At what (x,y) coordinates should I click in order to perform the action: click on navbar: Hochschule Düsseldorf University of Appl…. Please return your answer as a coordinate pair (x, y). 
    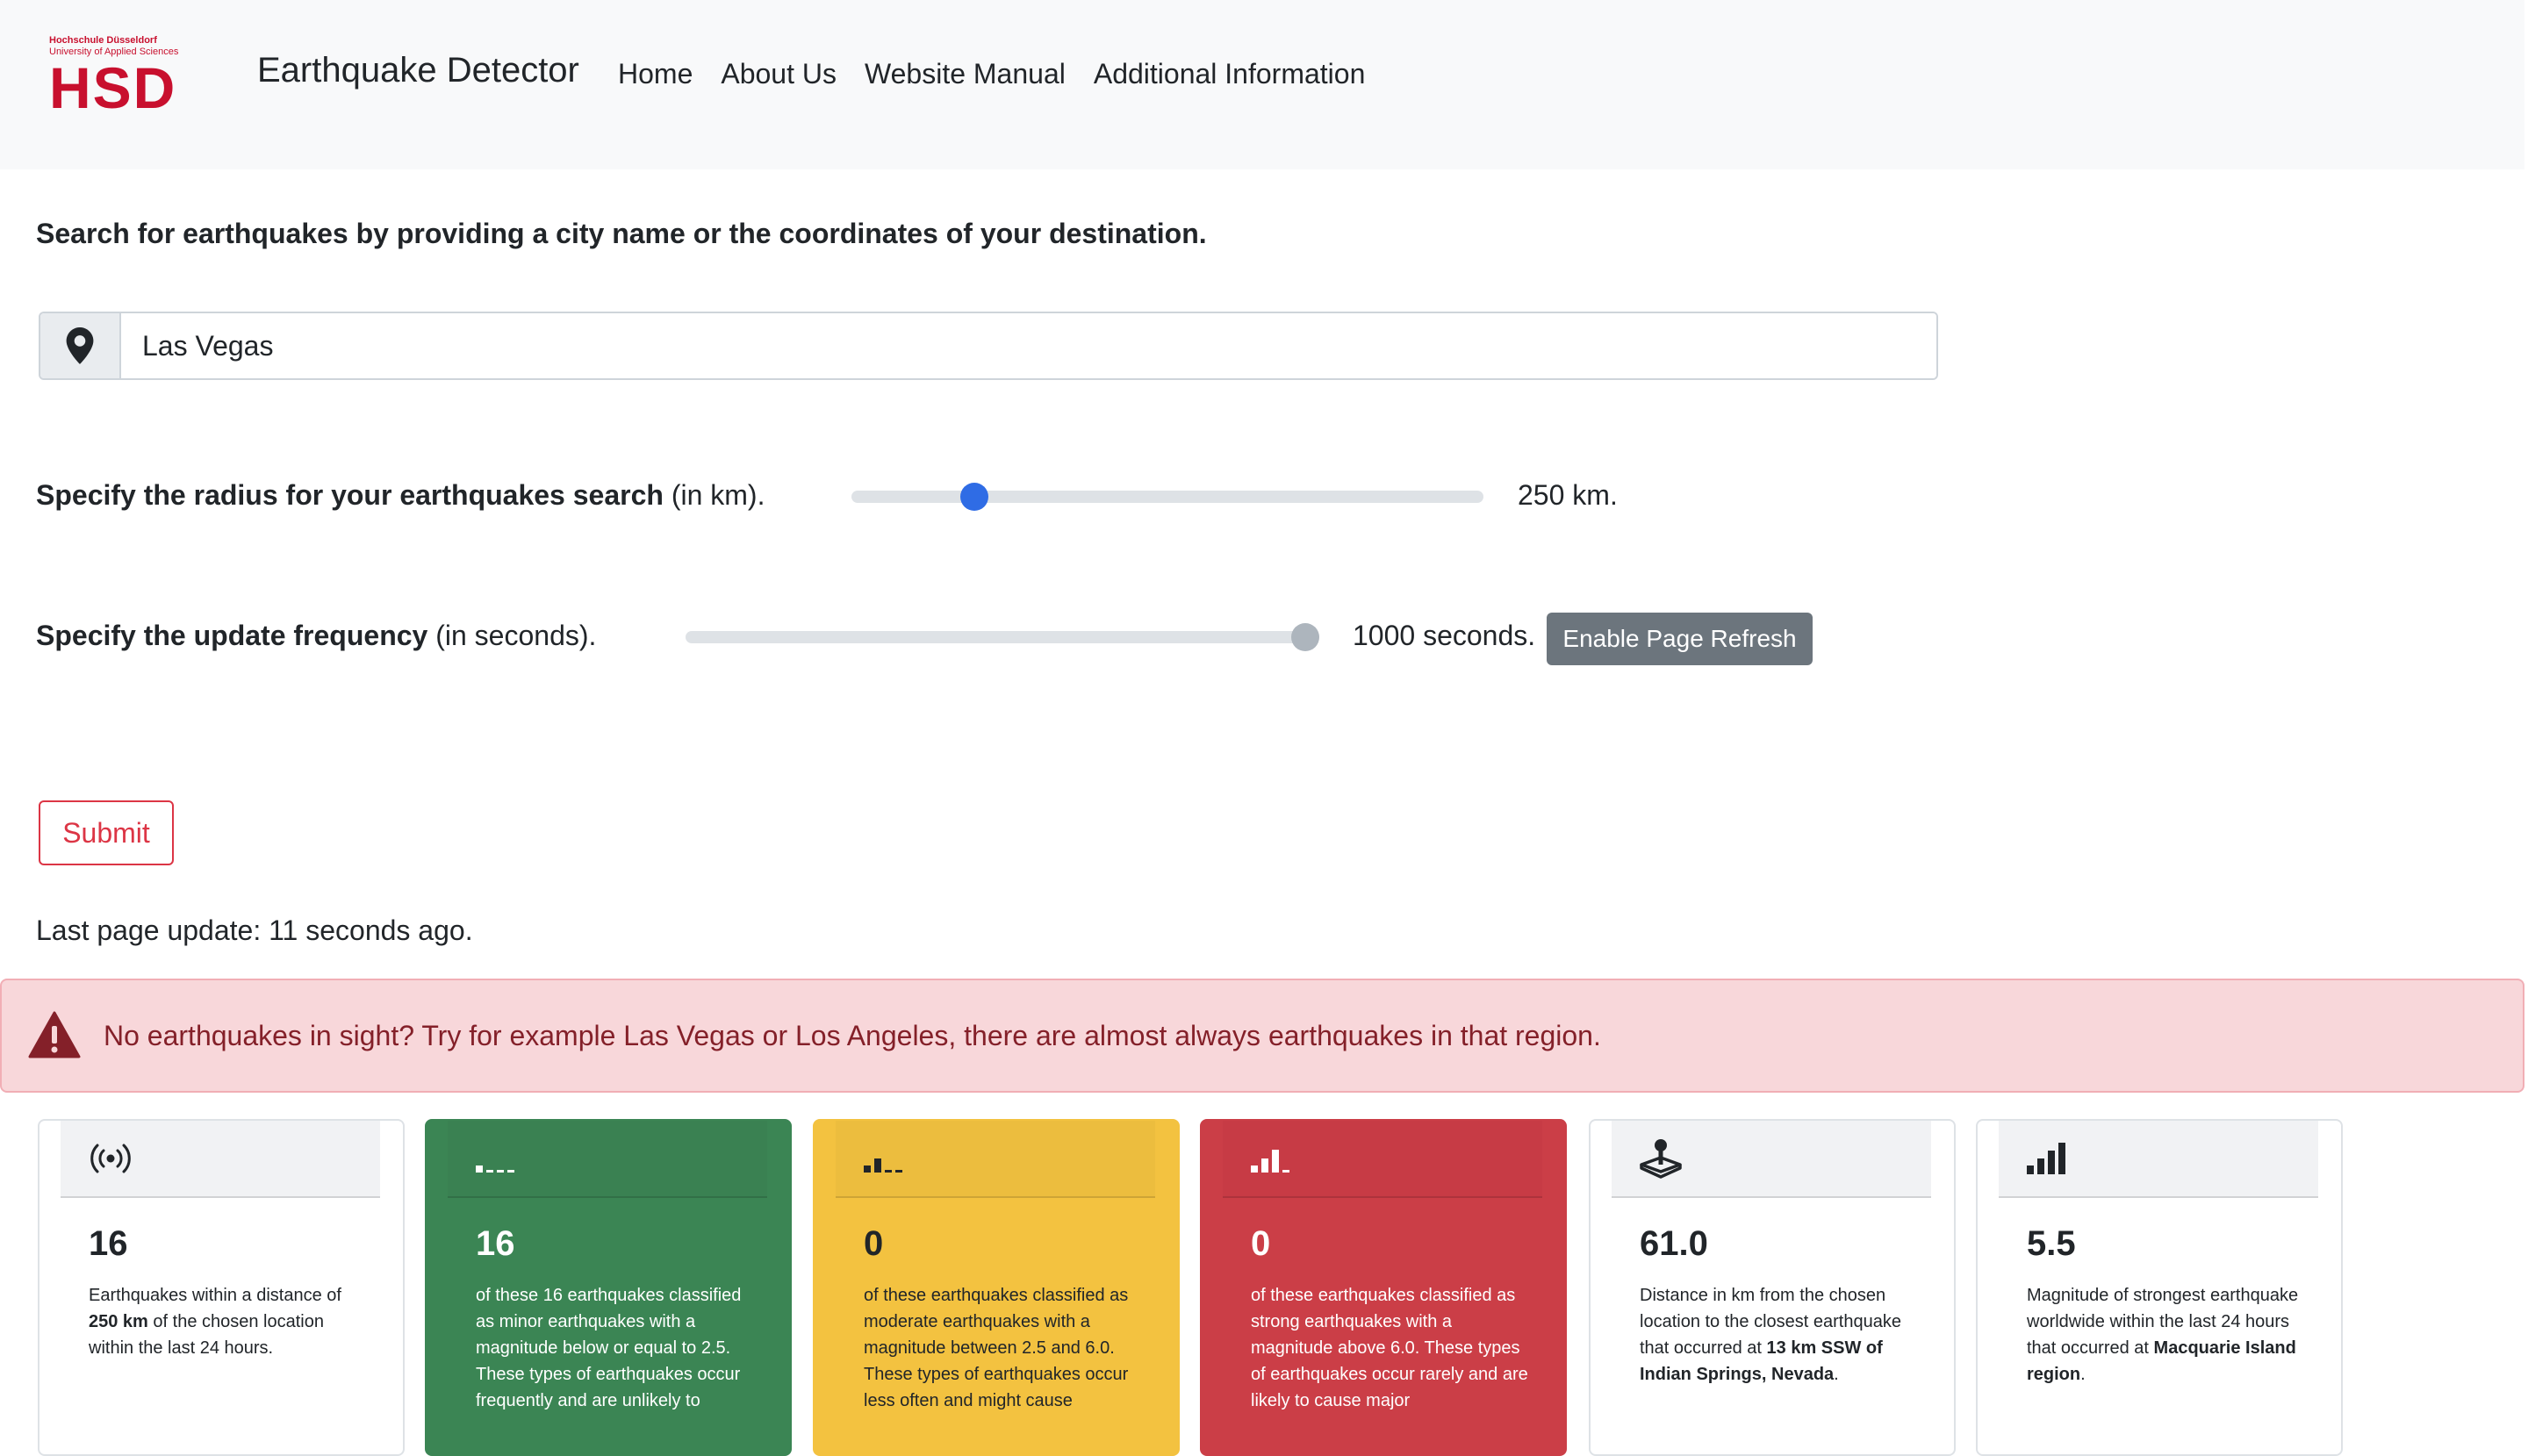
    Looking at the image, I should click on (1262, 84).